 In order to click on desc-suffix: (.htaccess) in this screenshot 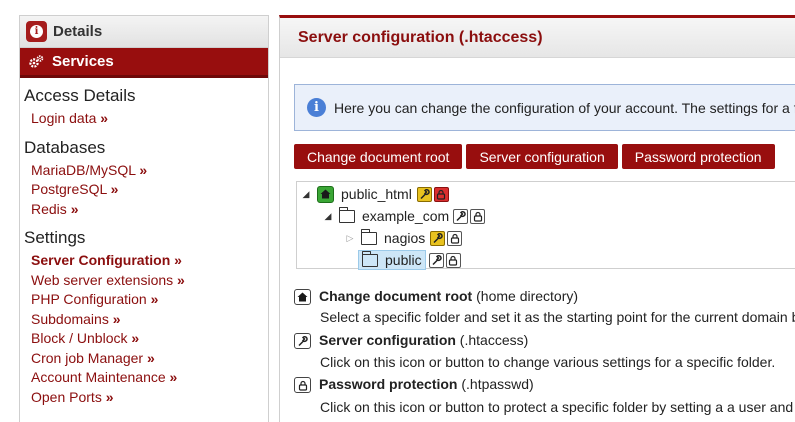, I will do `click(492, 340)`.